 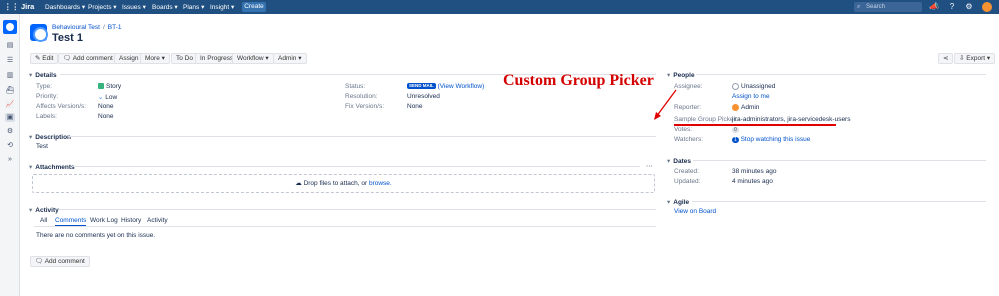 What do you see at coordinates (952, 7) in the screenshot?
I see `help-icon: ?` at bounding box center [952, 7].